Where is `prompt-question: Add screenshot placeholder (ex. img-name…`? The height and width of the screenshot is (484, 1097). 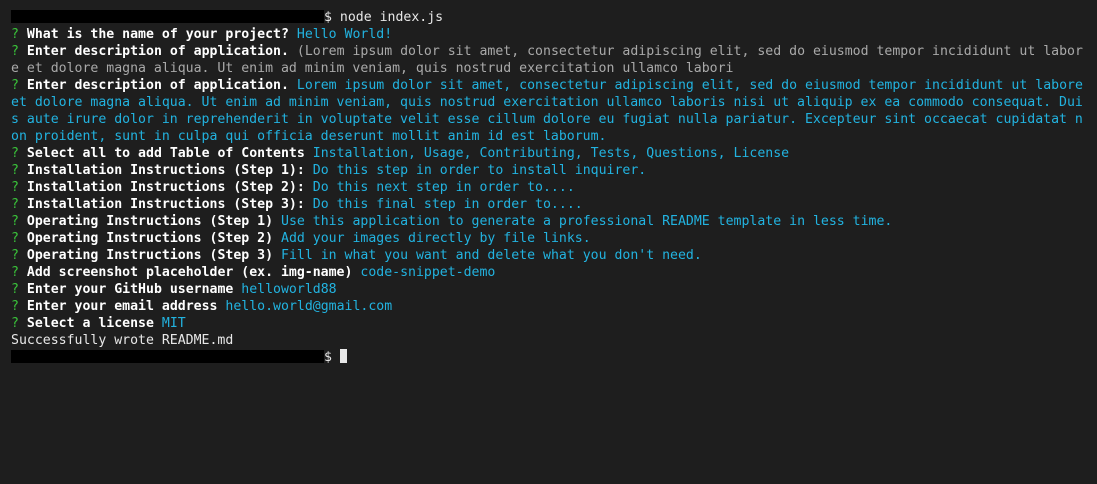 prompt-question: Add screenshot placeholder (ex. img-name… is located at coordinates (189, 272).